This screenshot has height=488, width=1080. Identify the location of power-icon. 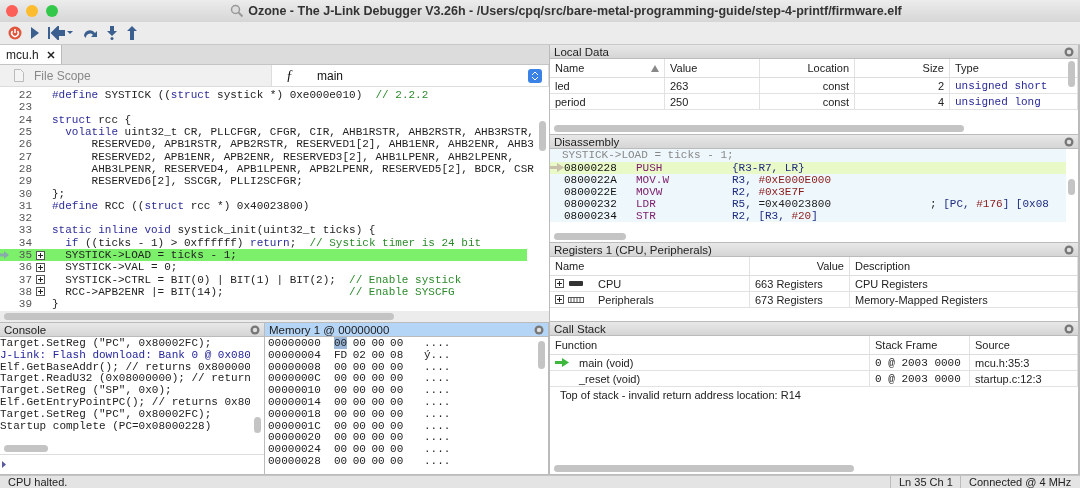
(15, 33).